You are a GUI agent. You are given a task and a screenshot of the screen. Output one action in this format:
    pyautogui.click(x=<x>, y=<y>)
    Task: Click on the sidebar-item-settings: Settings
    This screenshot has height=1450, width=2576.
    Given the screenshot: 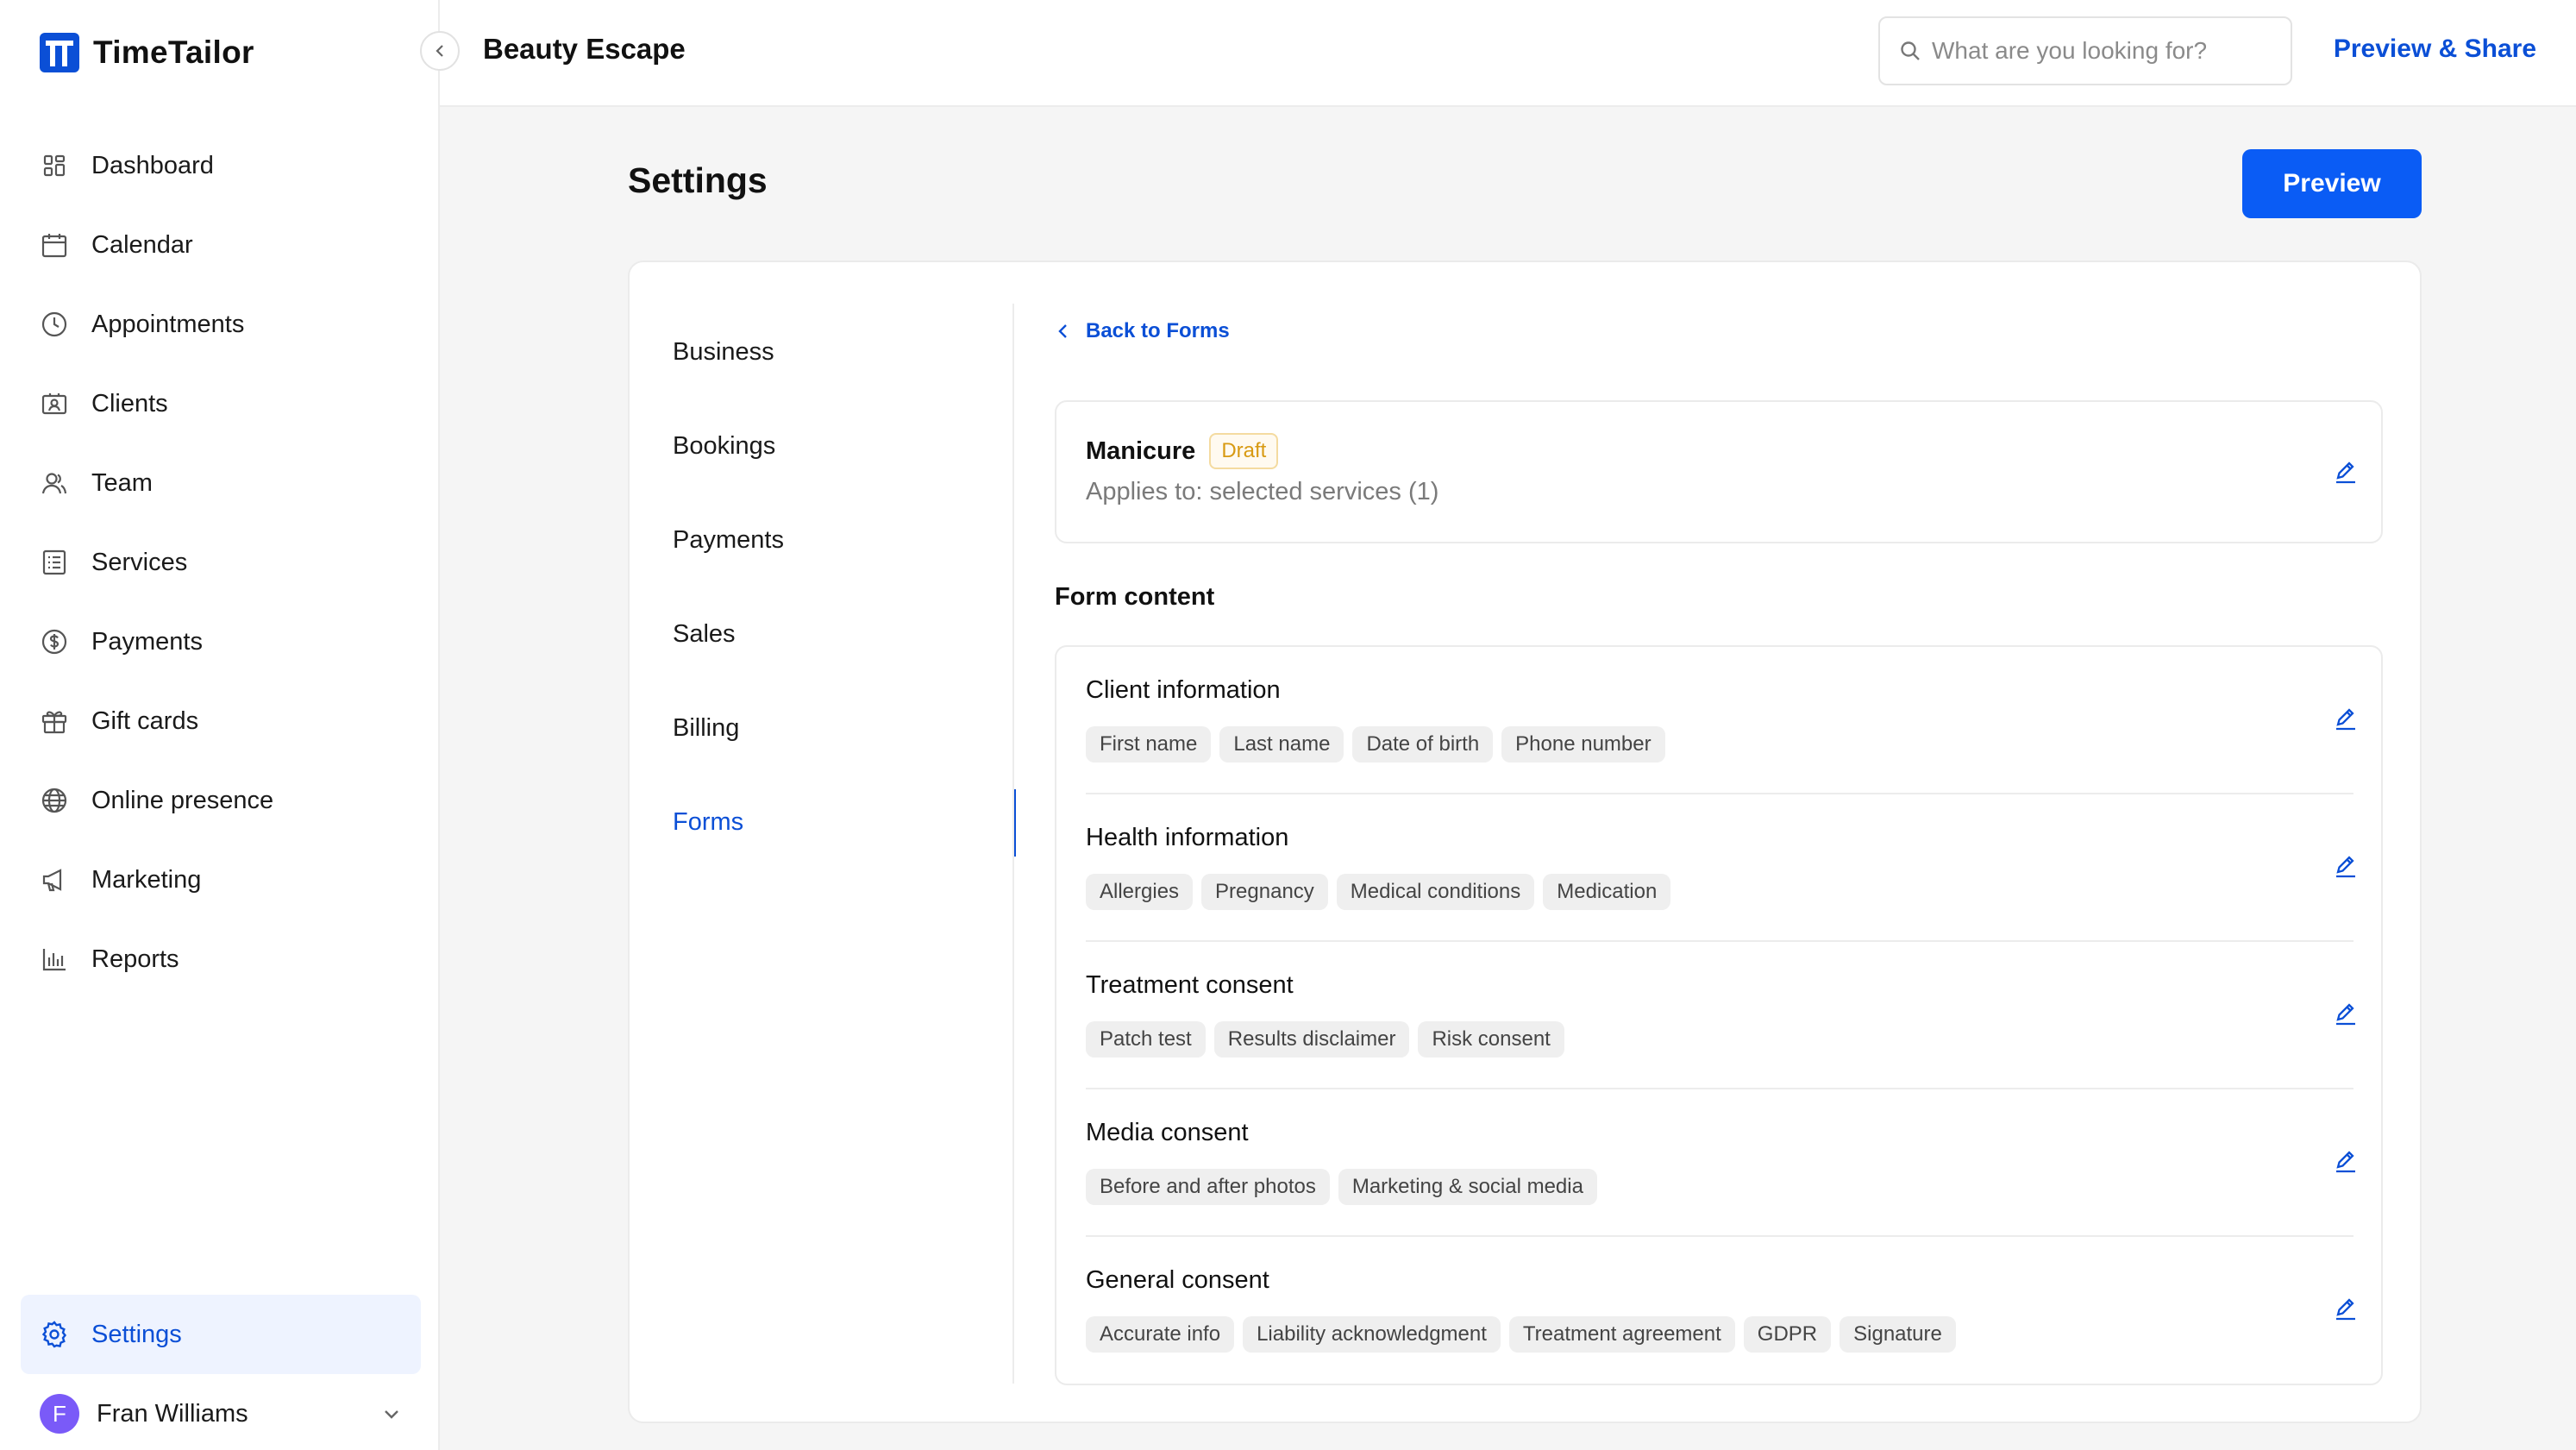 What is the action you would take?
    pyautogui.click(x=221, y=1334)
    